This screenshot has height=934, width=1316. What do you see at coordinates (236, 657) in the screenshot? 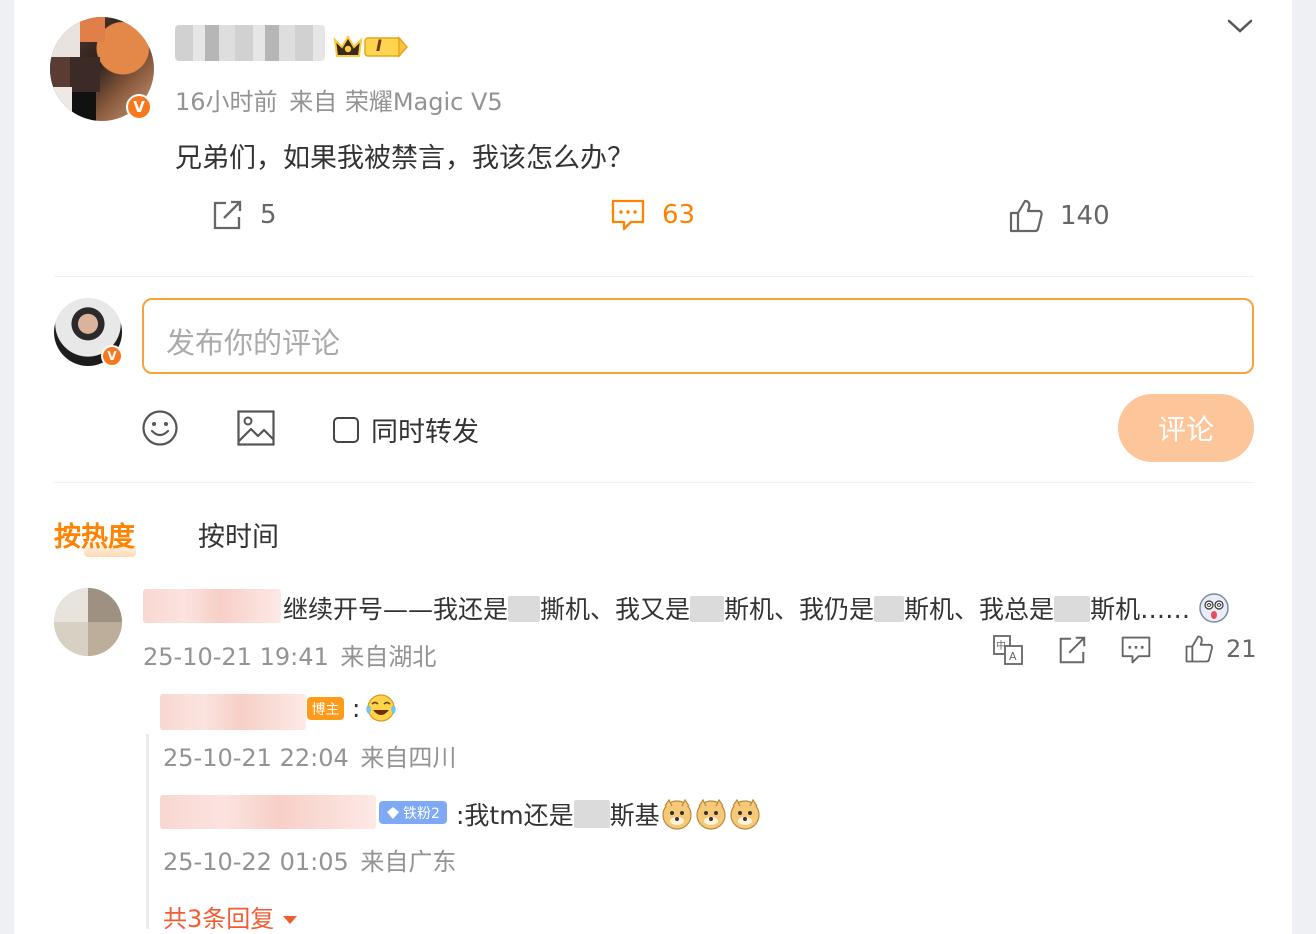
I see `comment-time: 25-10-21 19:41` at bounding box center [236, 657].